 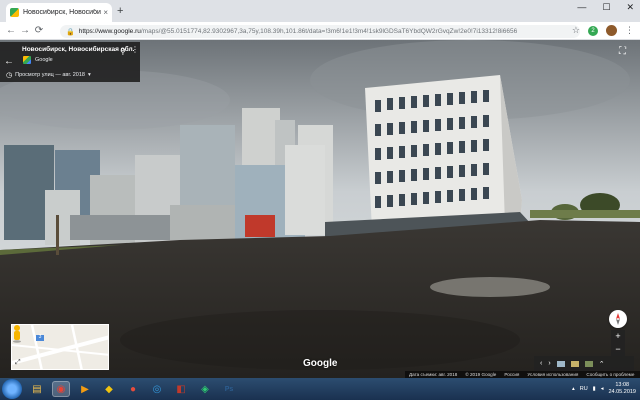 I want to click on back-button: ←, so click(x=11, y=30).